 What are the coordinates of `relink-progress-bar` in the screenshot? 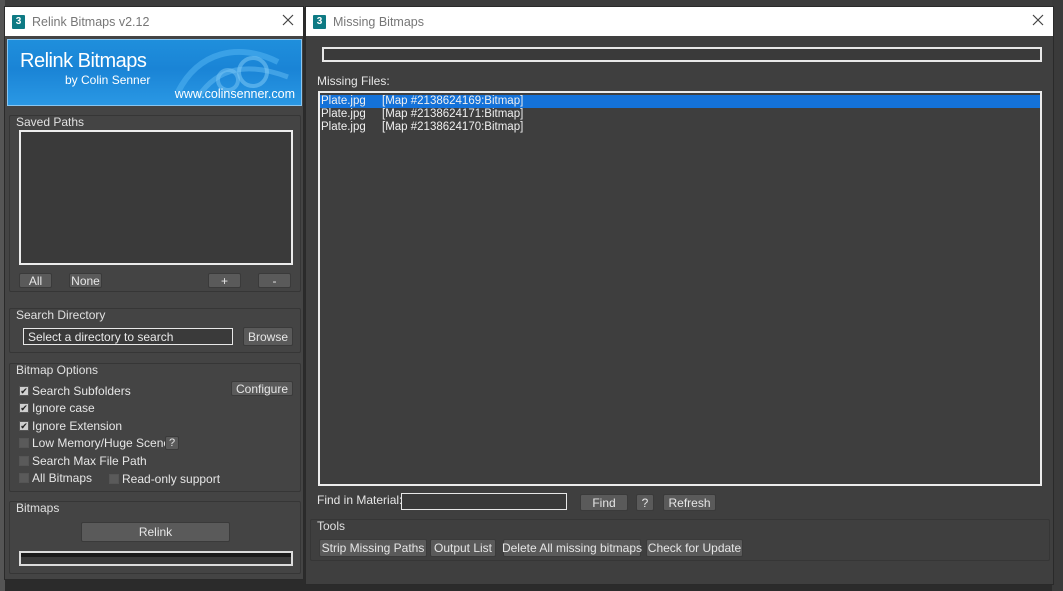 It's located at (156, 558).